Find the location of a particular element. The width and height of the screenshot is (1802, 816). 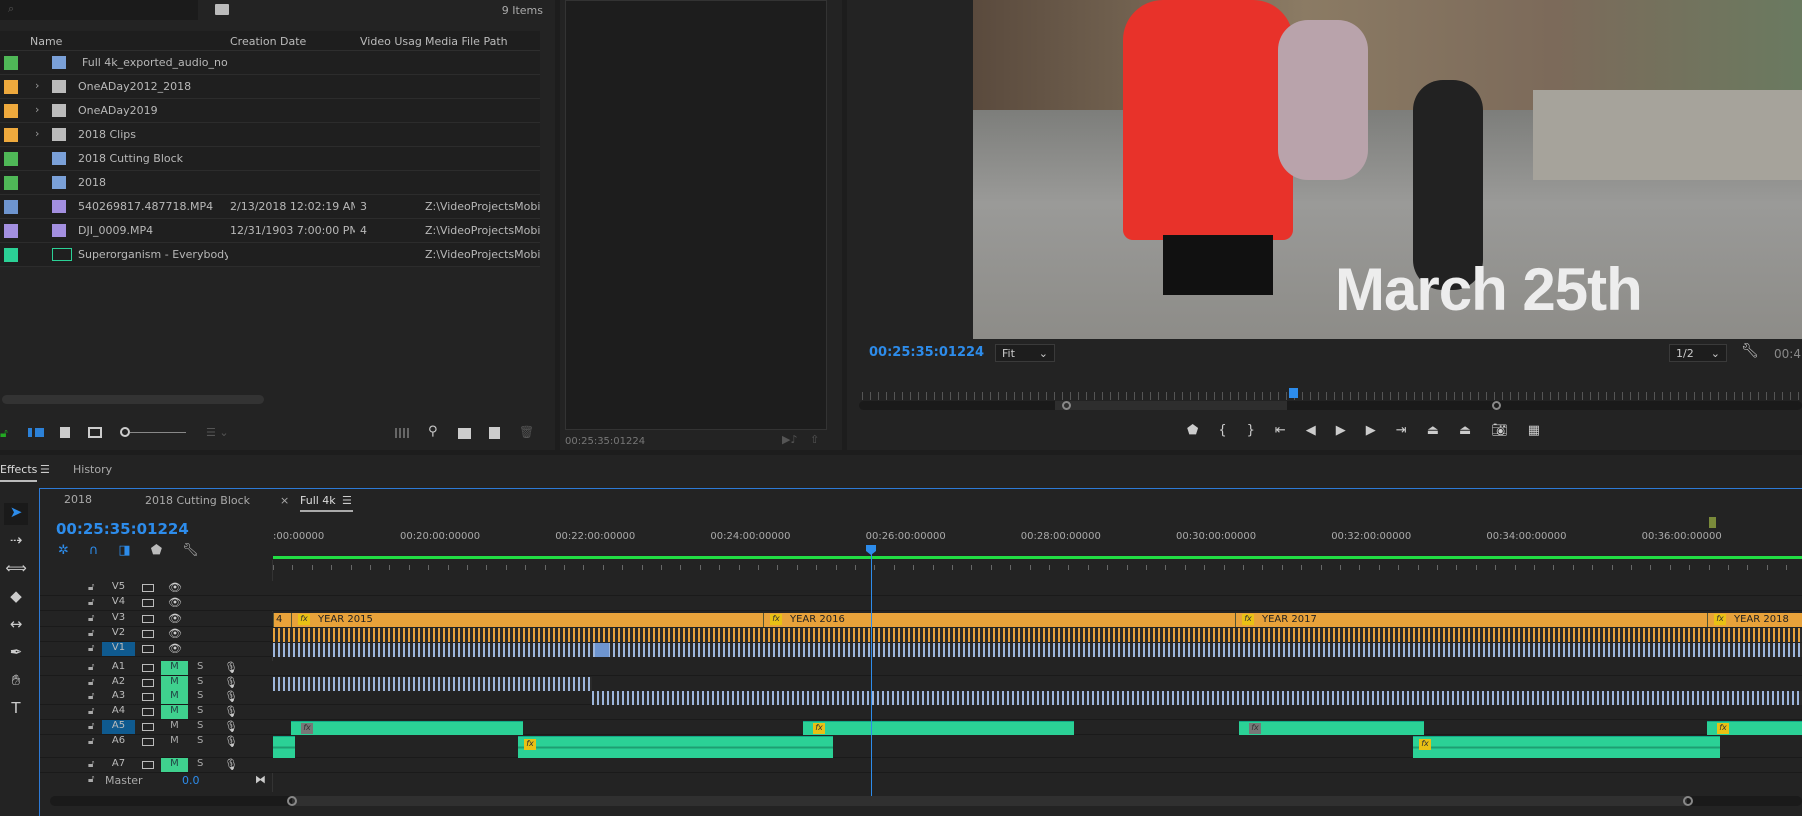

track-target-a4: A4 is located at coordinates (118, 712).